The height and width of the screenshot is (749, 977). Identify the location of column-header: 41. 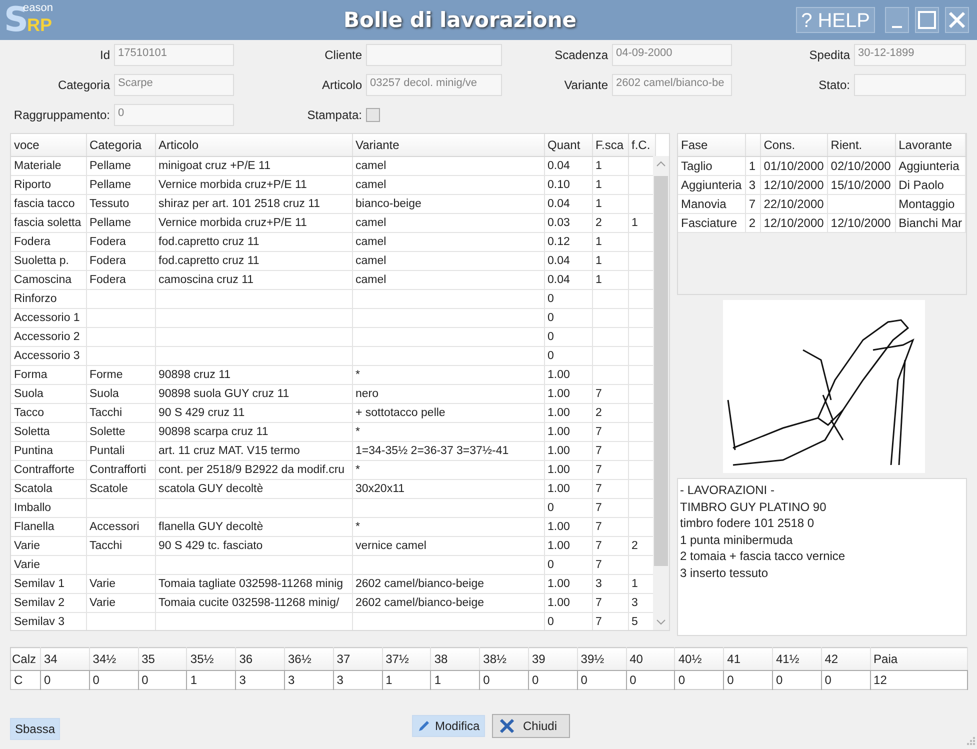
(748, 659).